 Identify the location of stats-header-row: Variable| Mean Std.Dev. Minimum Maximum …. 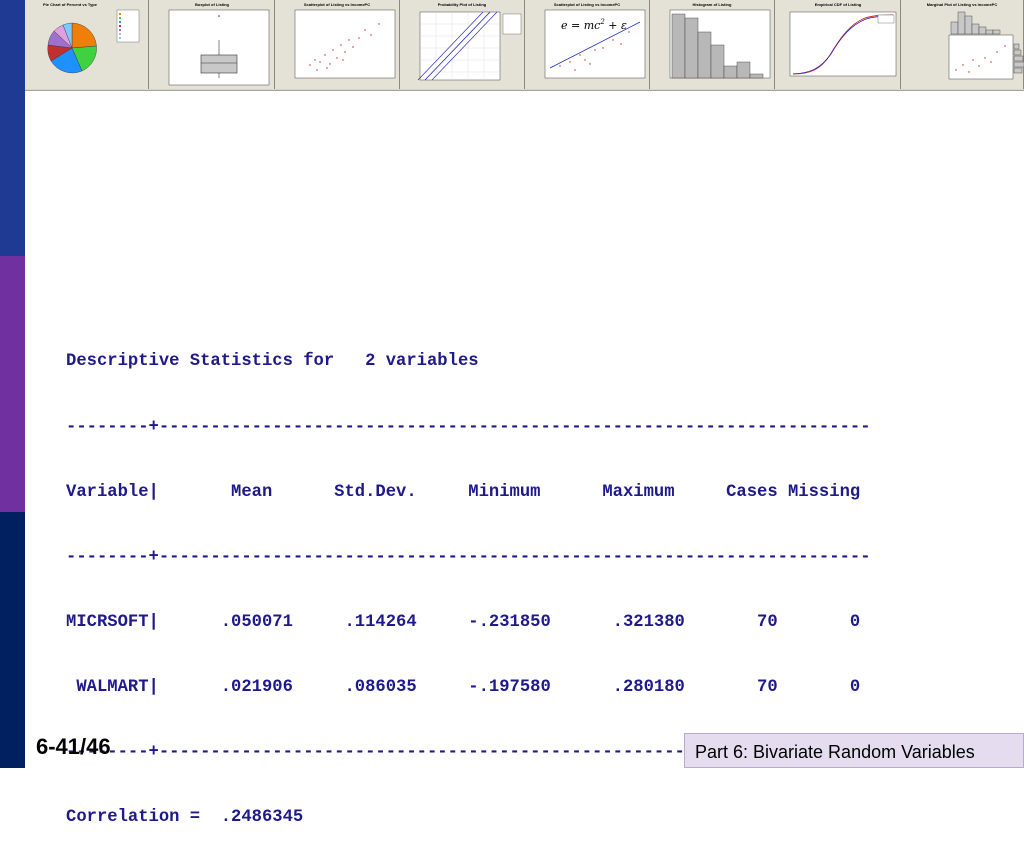
(463, 492).